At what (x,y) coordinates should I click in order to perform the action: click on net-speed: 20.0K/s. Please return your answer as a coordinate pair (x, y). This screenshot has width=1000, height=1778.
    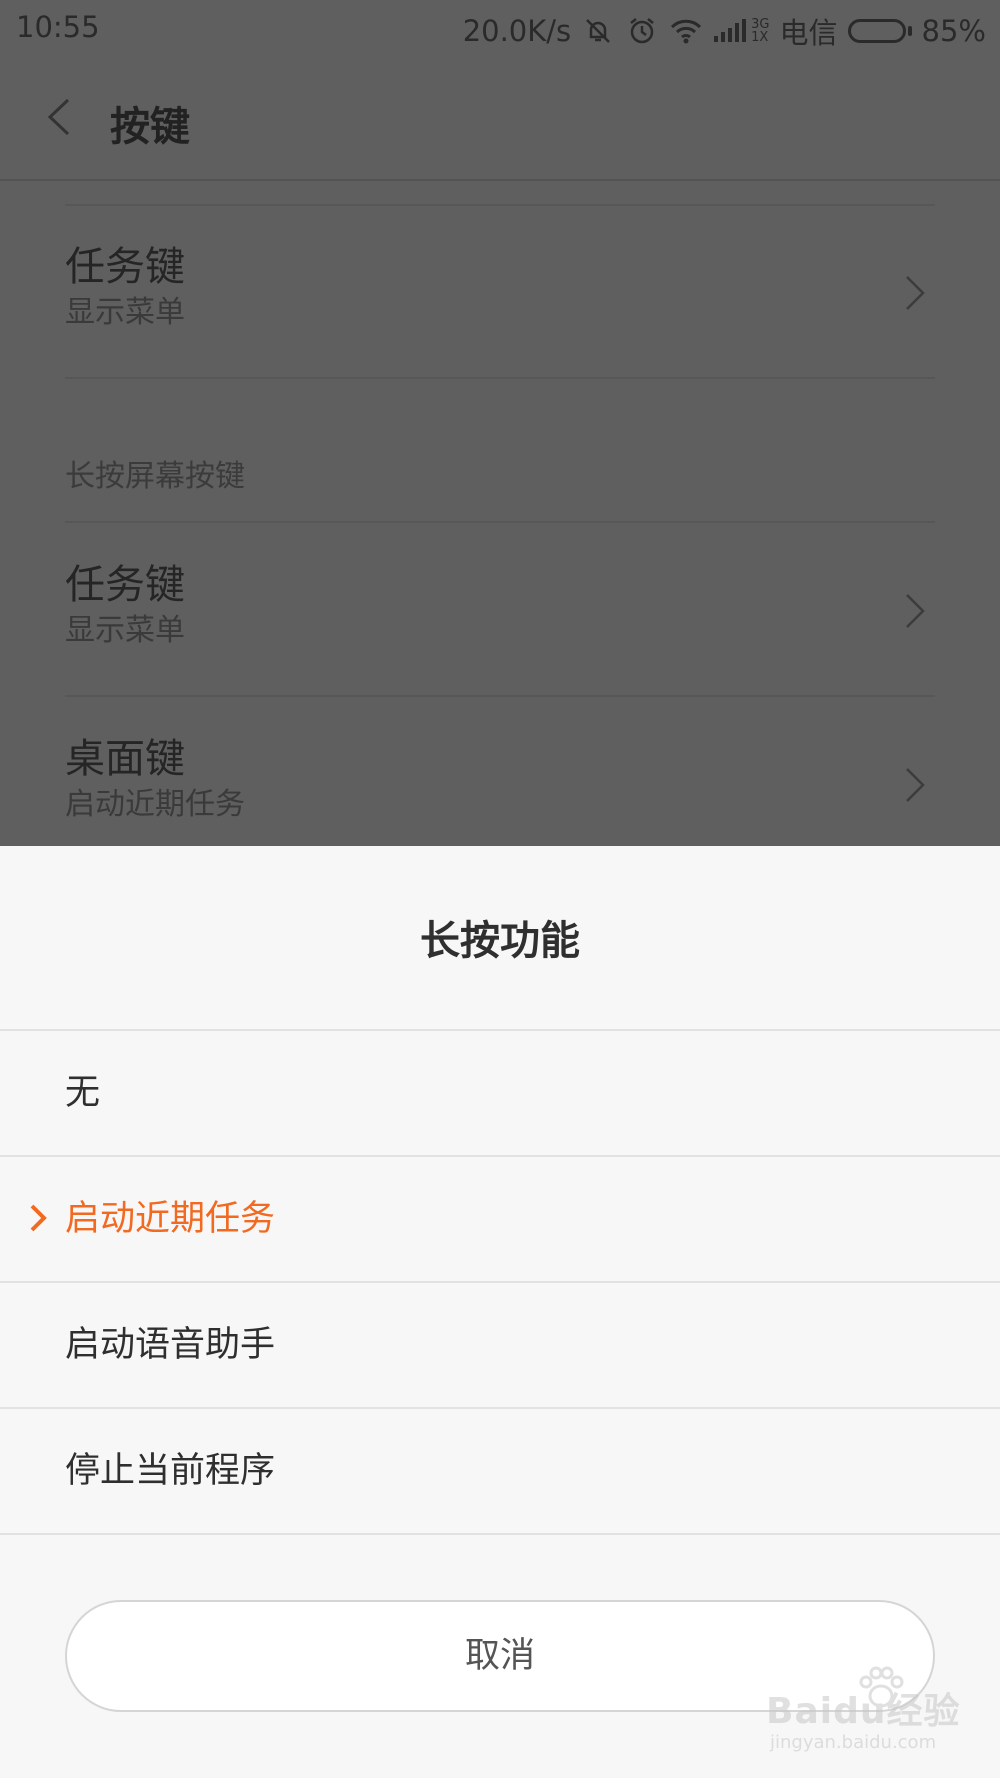
    Looking at the image, I should click on (517, 31).